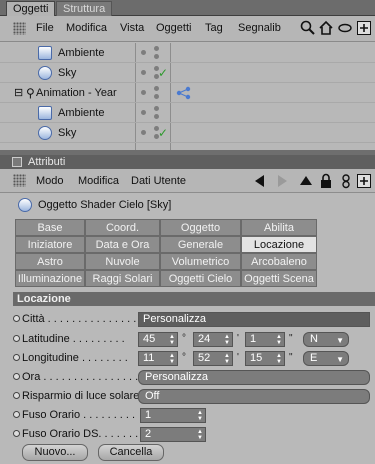 This screenshot has width=375, height=464. I want to click on panel-toggle-icon, so click(17, 162).